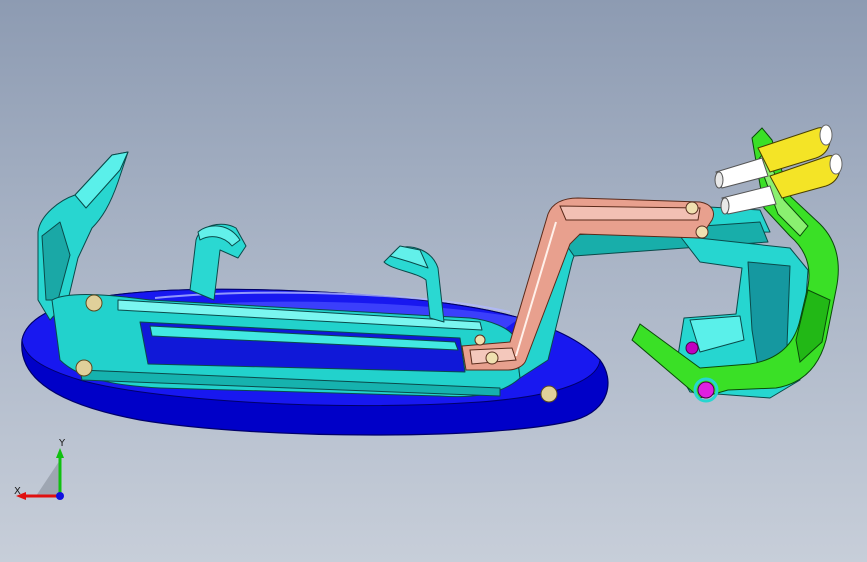 This screenshot has width=867, height=562. Describe the element at coordinates (60, 496) in the screenshot. I see `z-axis-dot` at that location.